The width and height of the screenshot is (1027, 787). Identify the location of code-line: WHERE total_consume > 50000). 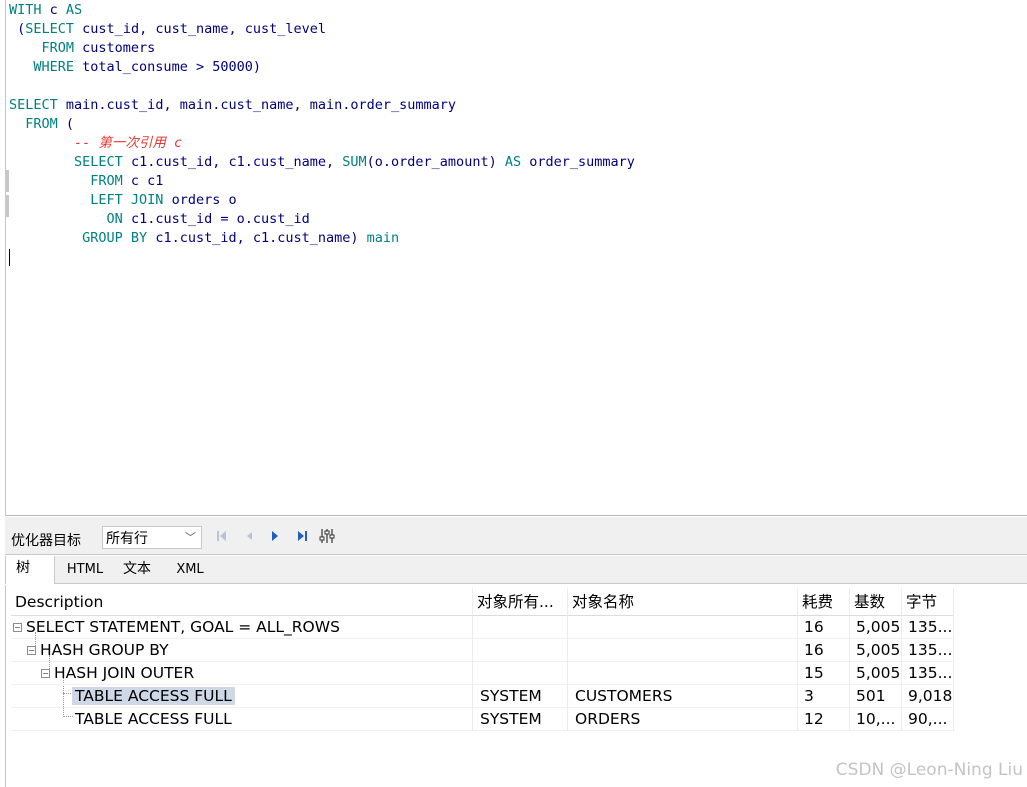
(322, 67).